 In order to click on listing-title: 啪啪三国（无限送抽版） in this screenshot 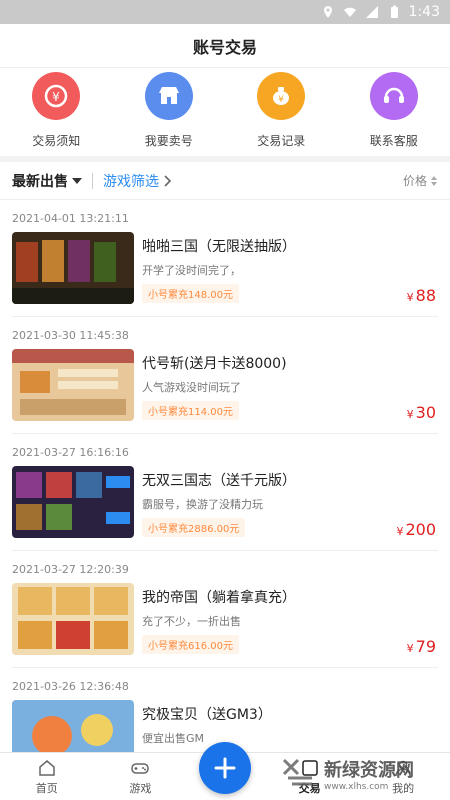, I will do `click(219, 247)`.